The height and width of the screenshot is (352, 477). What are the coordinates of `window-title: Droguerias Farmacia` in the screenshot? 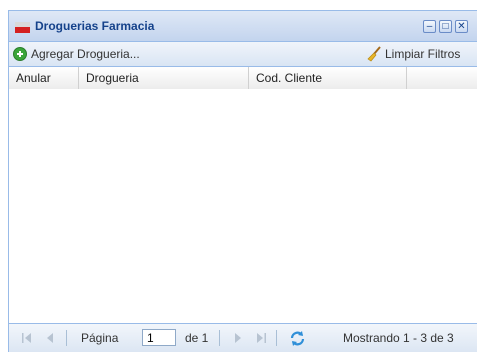 It's located at (95, 26).